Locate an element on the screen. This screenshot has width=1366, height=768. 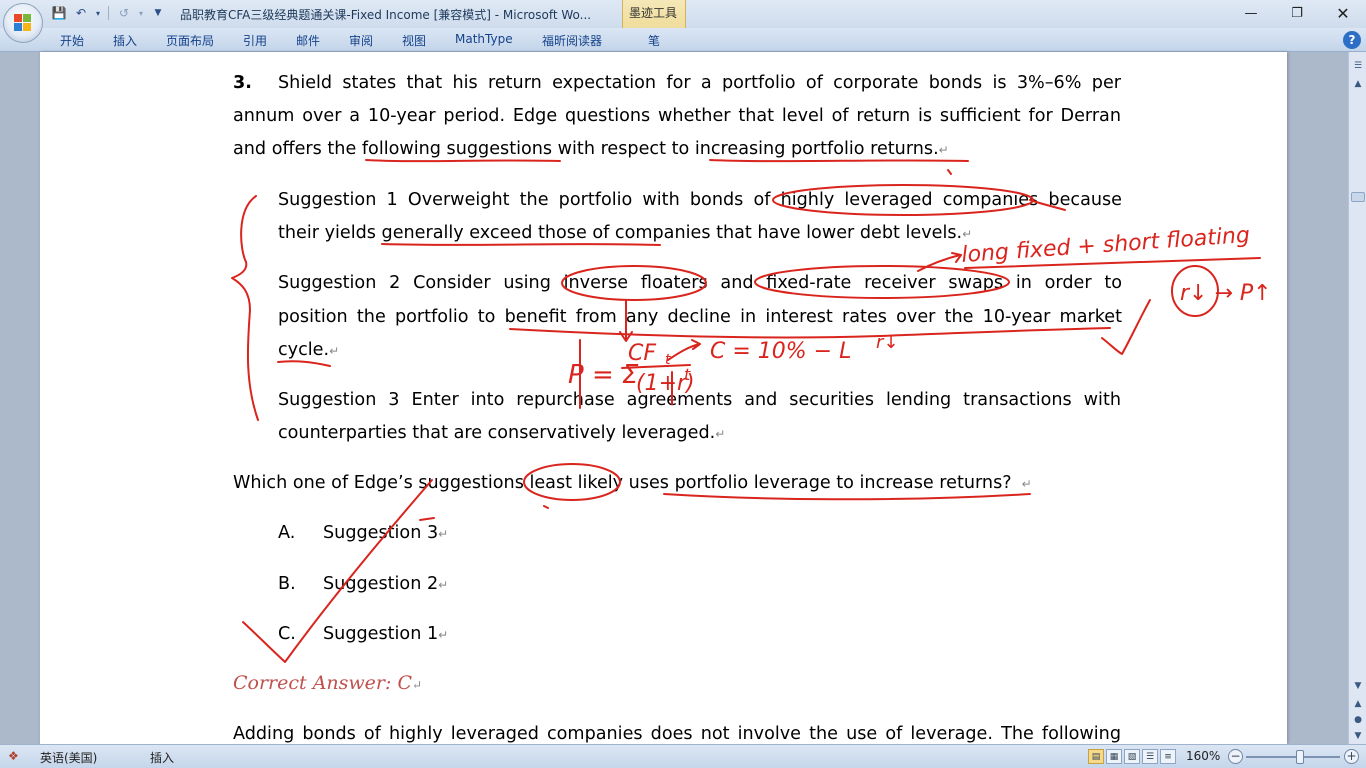
scroll-up-icon: ▲ is located at coordinates (1358, 84).